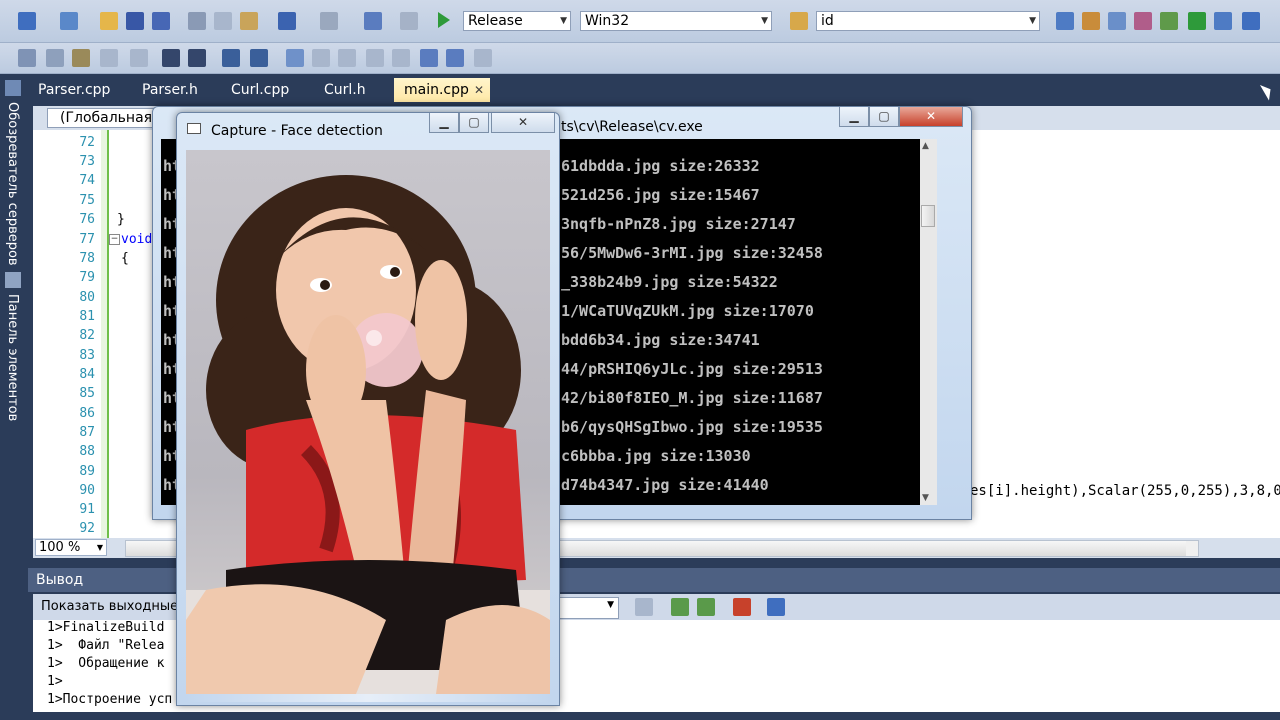 This screenshot has height=720, width=1280. Describe the element at coordinates (197, 21) in the screenshot. I see `cut-icon` at that location.